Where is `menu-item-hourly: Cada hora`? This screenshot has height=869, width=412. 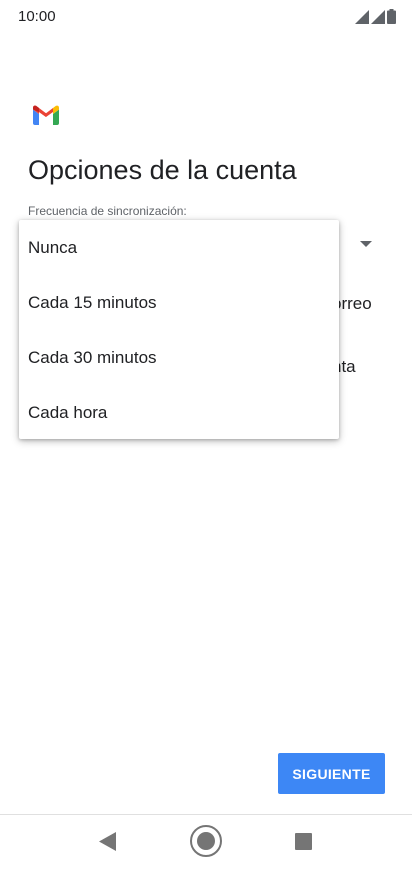
menu-item-hourly: Cada hora is located at coordinates (179, 412).